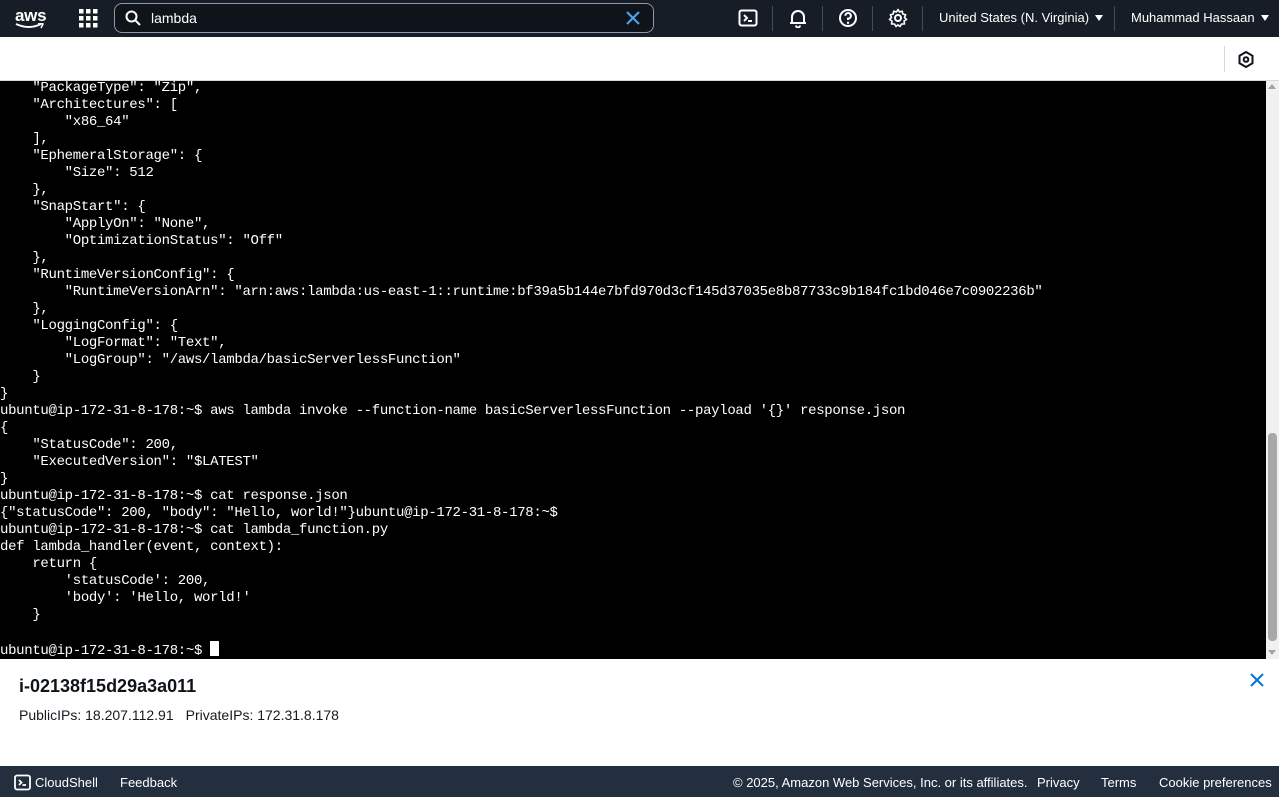 The image size is (1279, 797). Describe the element at coordinates (133, 20) in the screenshot. I see `search-icon` at that location.